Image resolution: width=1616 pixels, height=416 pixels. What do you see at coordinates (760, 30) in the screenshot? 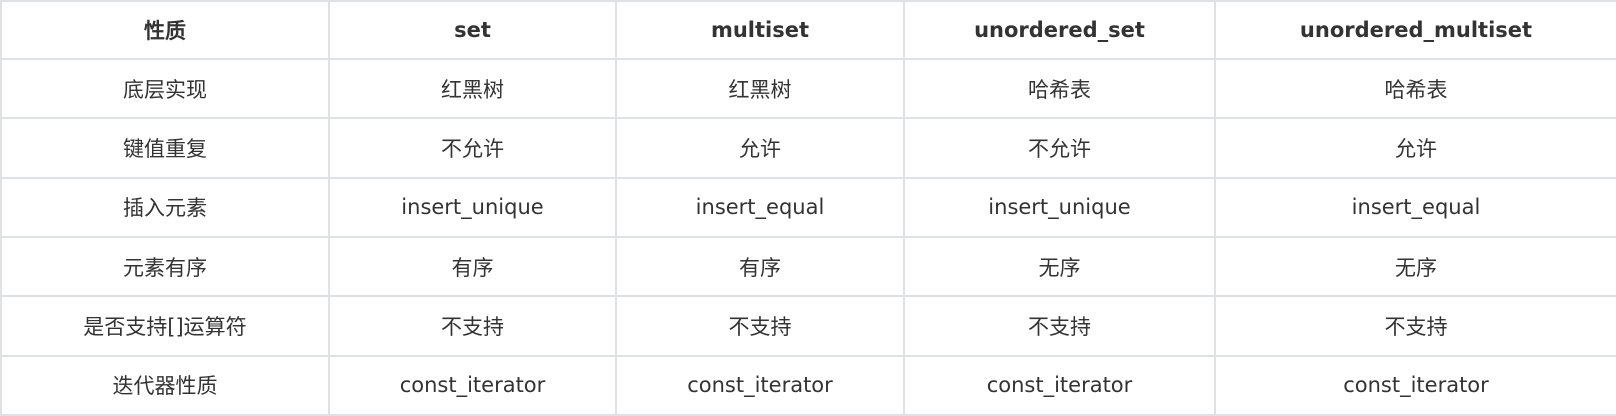
I see `header-multiset: multiset` at bounding box center [760, 30].